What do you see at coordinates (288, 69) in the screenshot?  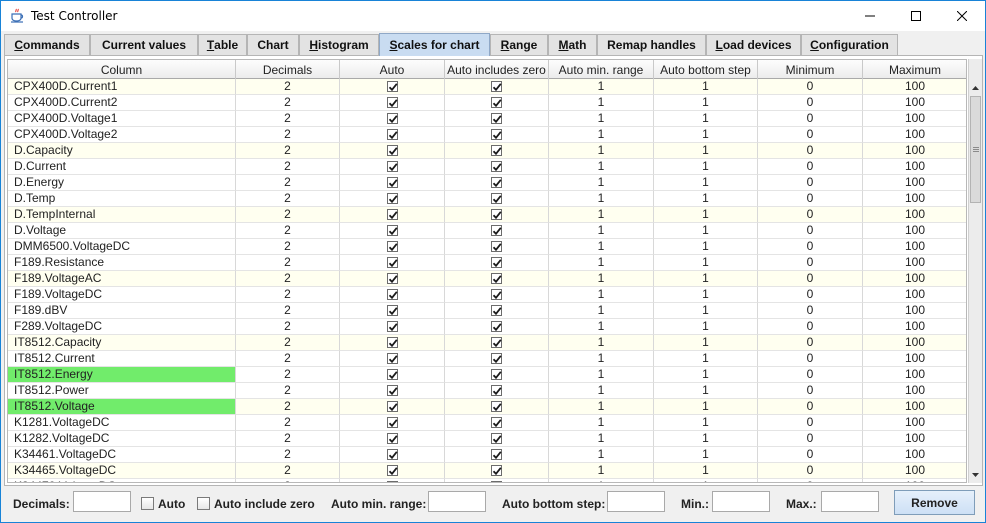 I see `header-decimals: Decimals` at bounding box center [288, 69].